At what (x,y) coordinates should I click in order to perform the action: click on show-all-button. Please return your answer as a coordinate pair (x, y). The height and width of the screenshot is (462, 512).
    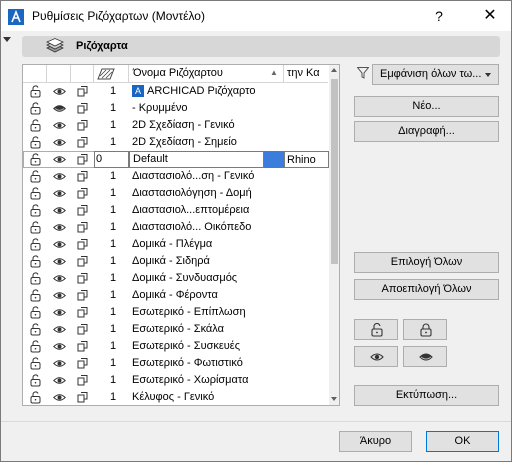
    Looking at the image, I should click on (376, 356).